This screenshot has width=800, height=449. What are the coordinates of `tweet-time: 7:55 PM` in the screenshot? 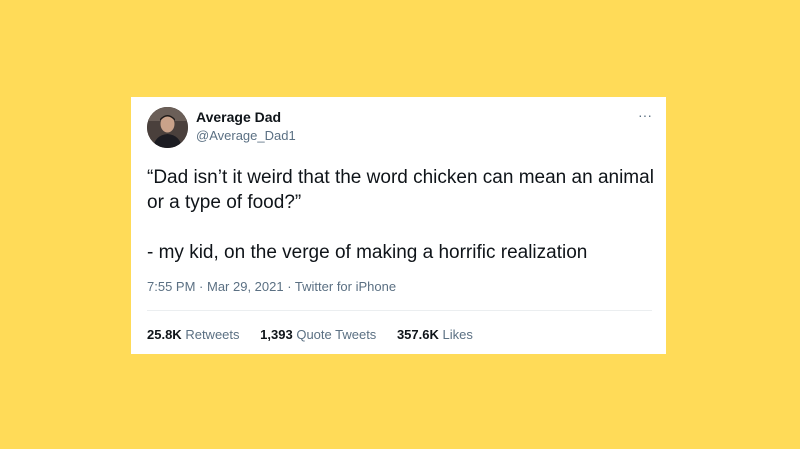 It's located at (171, 286).